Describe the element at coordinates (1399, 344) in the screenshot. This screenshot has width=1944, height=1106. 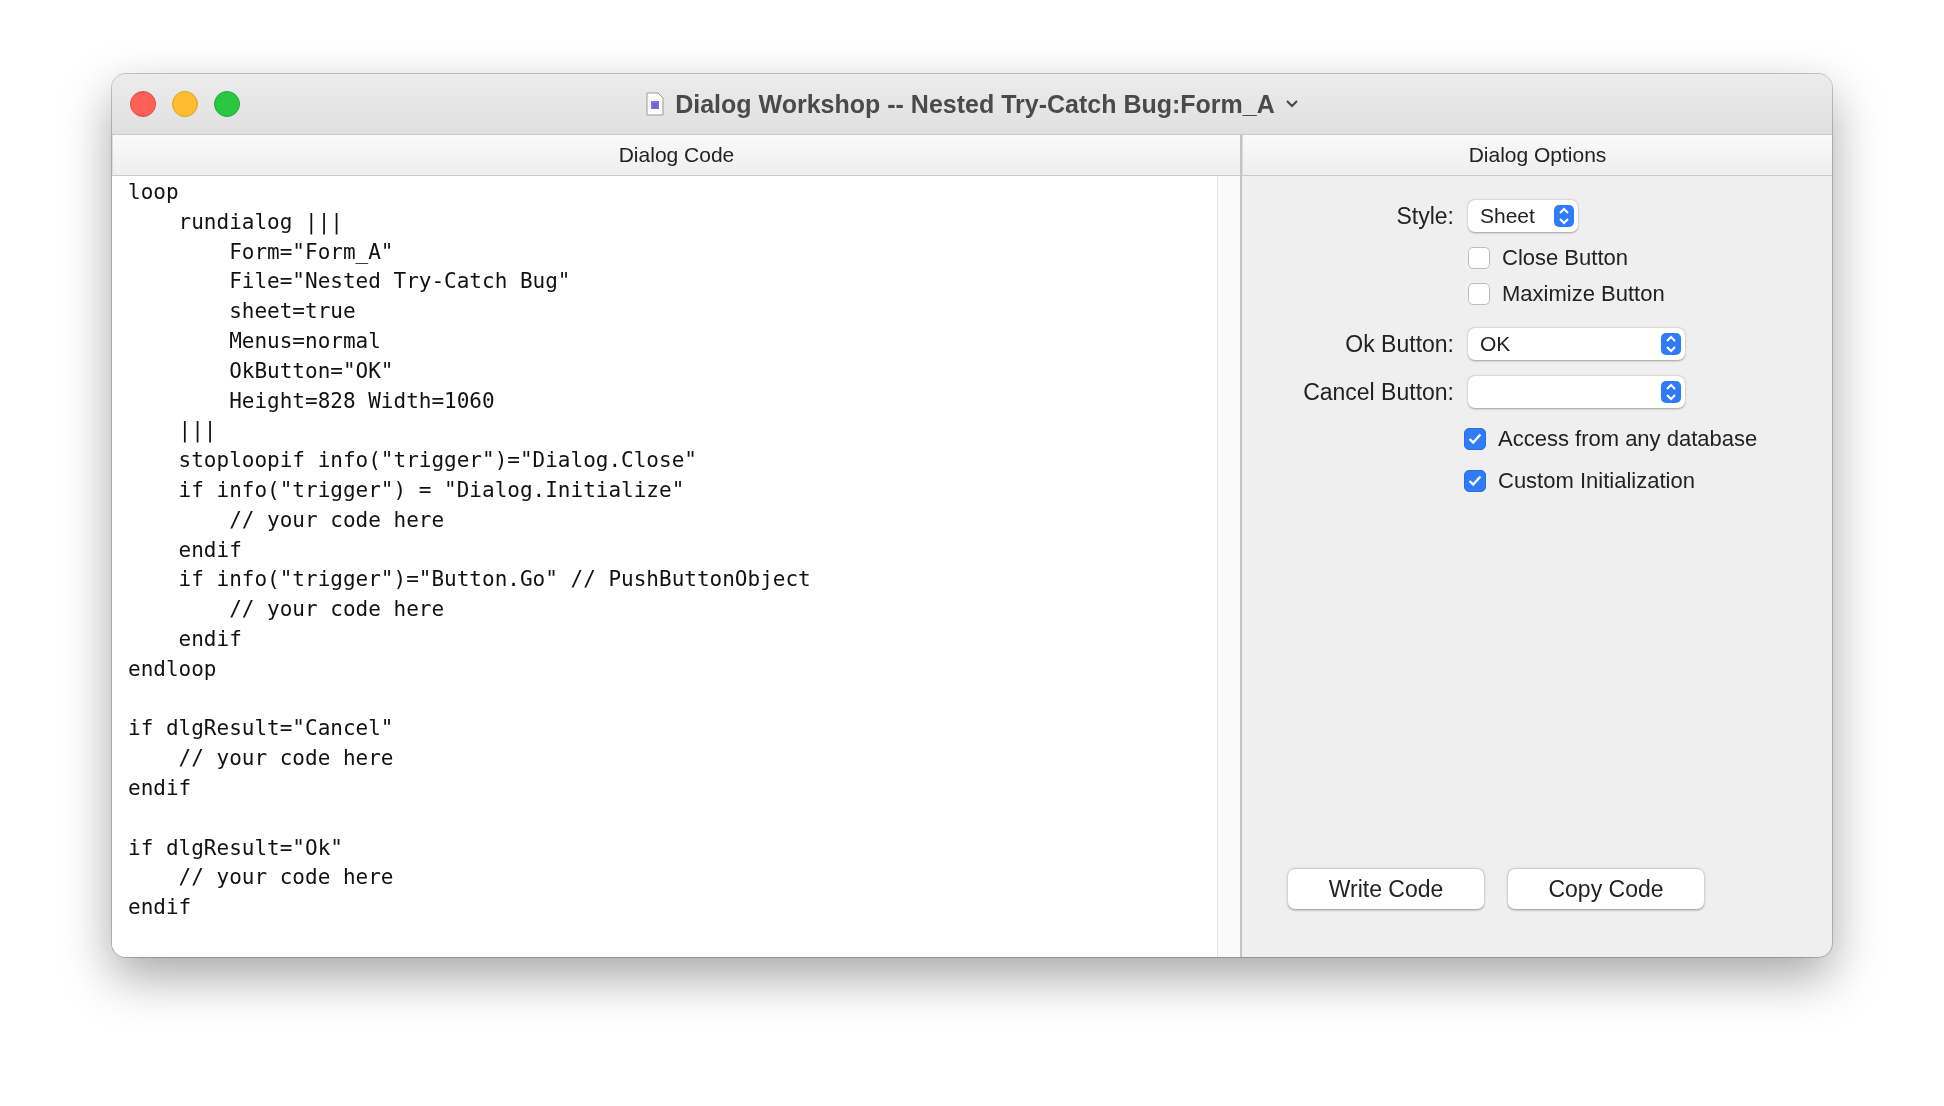
I see `field-label: Ok Button:` at that location.